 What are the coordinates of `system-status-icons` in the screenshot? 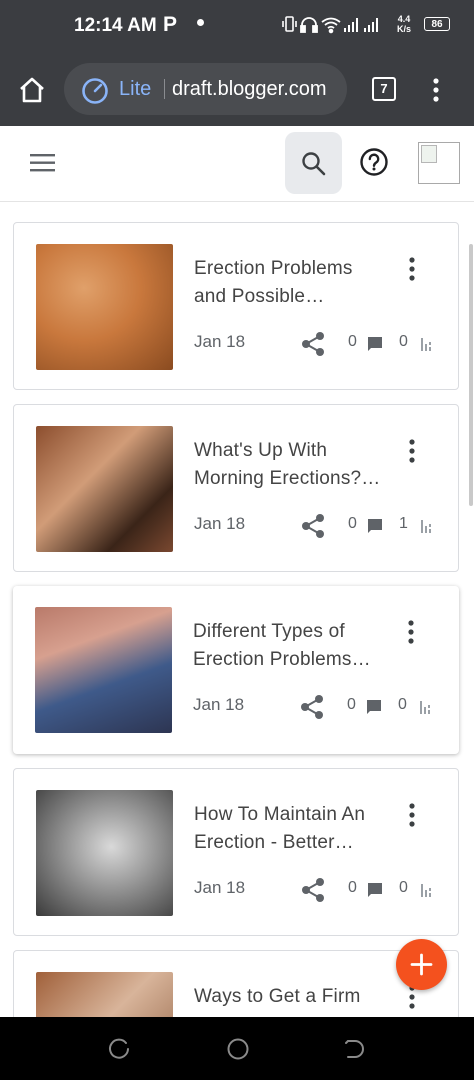 It's located at (330, 25).